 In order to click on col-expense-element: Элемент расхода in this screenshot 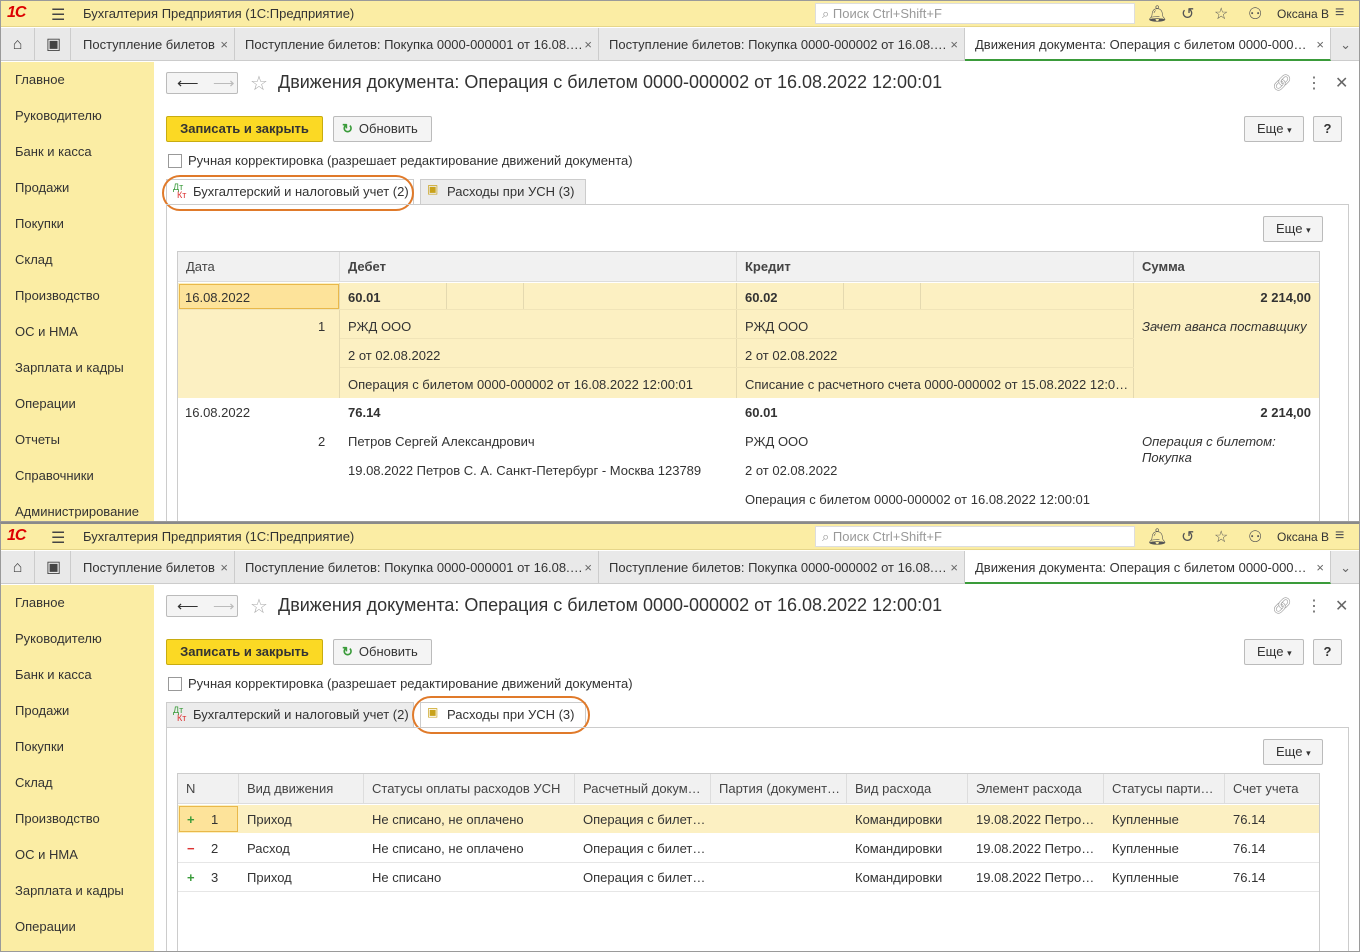, I will do `click(1036, 789)`.